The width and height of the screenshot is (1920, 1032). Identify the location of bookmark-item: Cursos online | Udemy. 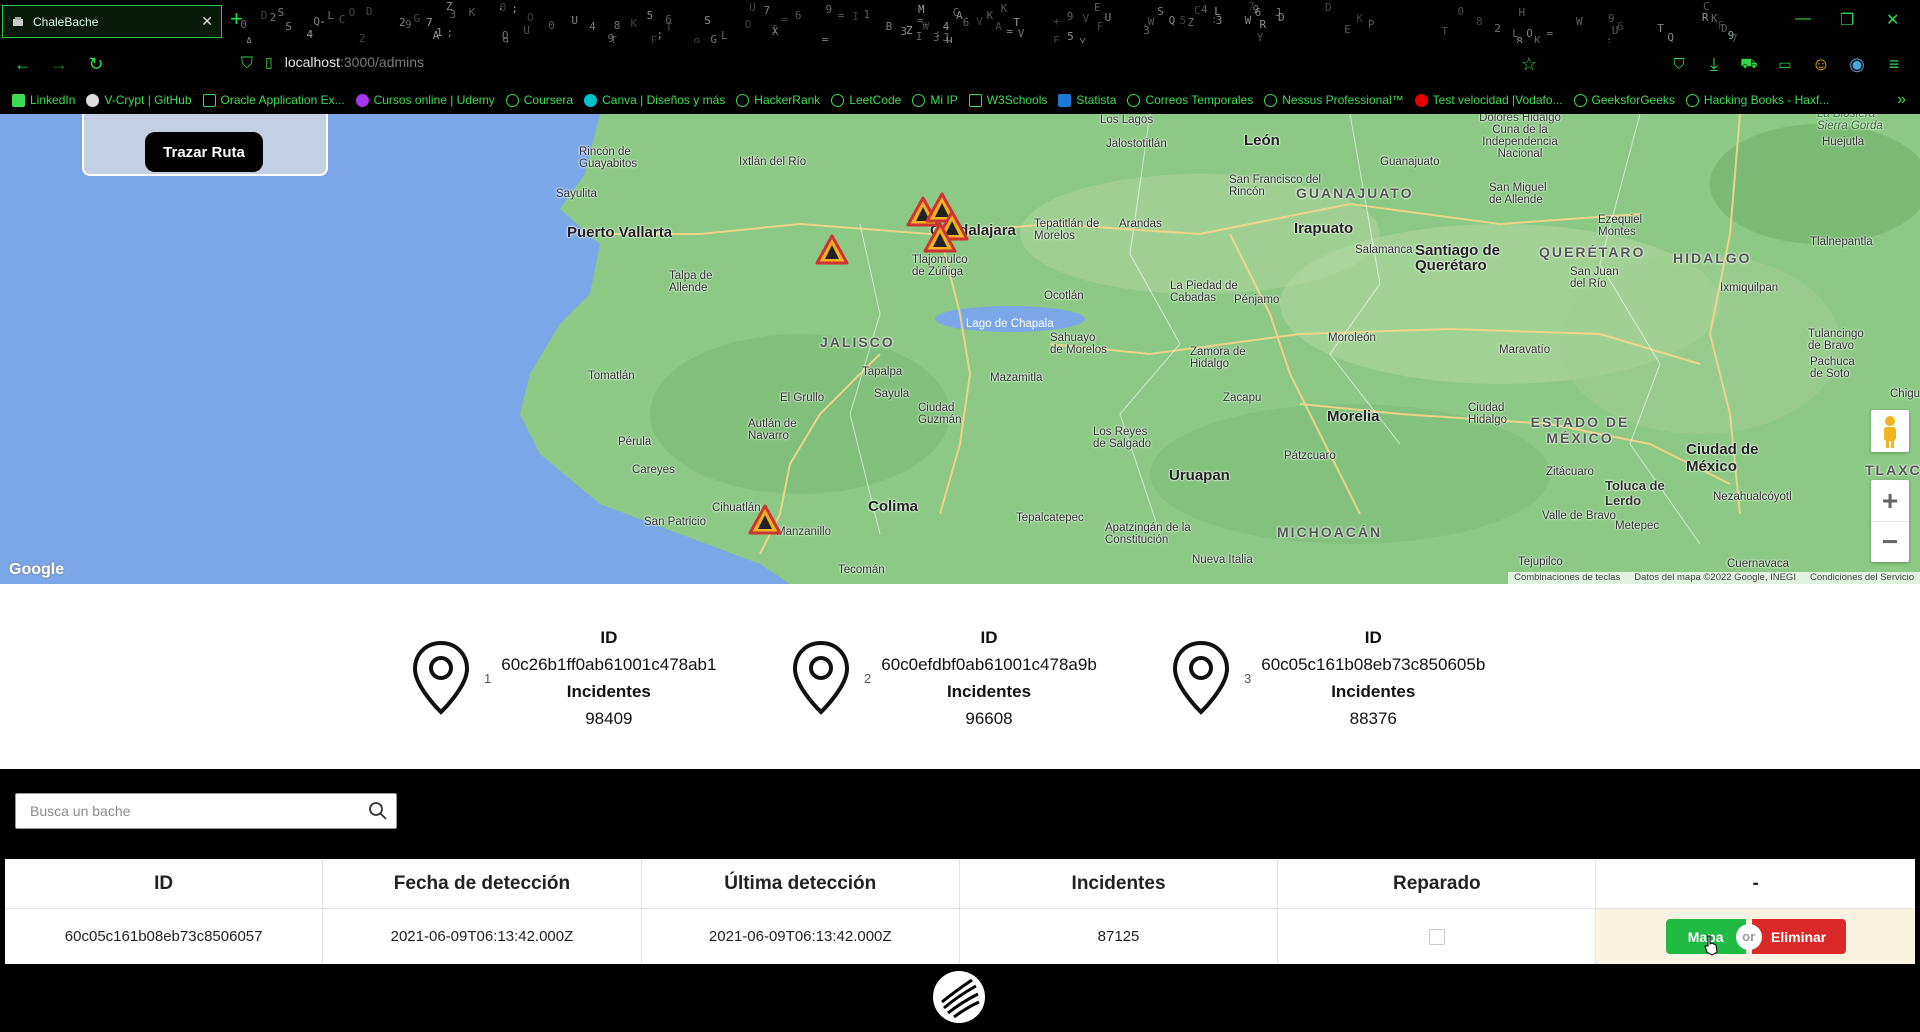
(425, 100).